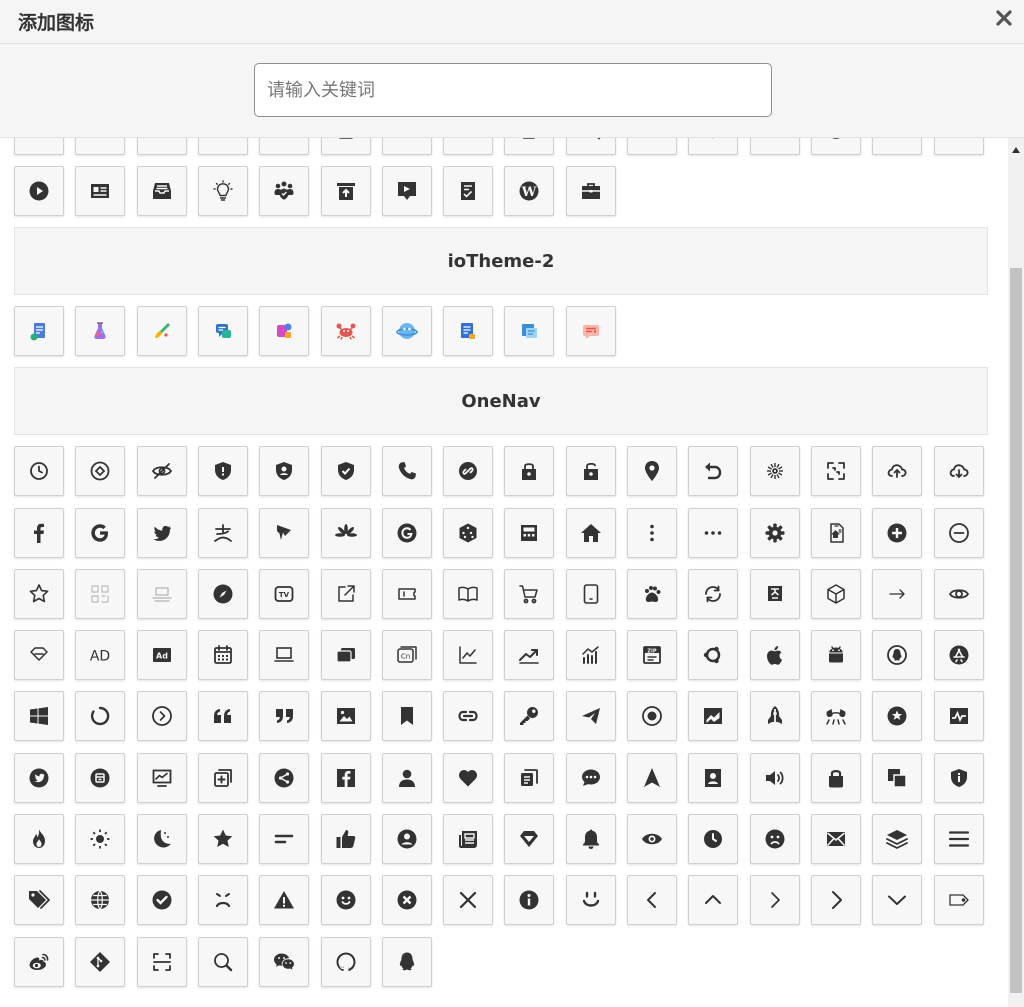  Describe the element at coordinates (100, 655) in the screenshot. I see `icon-option: AD` at that location.